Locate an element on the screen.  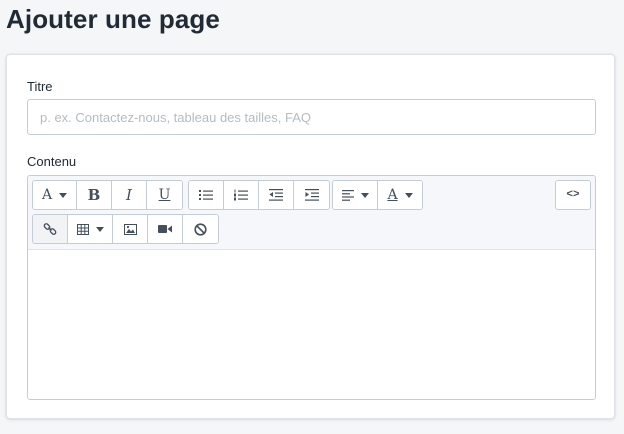
page-title: Ajouter une page is located at coordinates (113, 19).